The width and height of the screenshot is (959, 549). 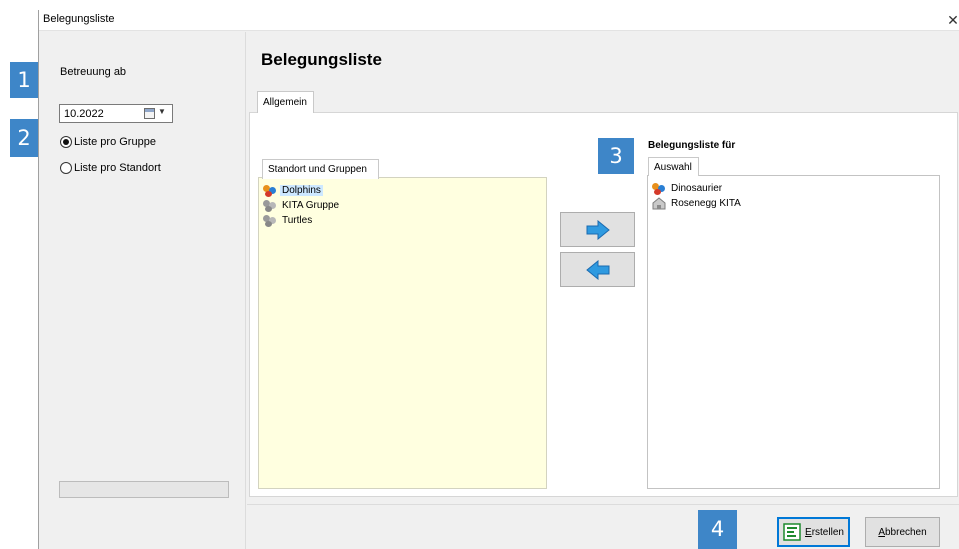 What do you see at coordinates (117, 168) in the screenshot?
I see `radio-label: Liste pro Standort` at bounding box center [117, 168].